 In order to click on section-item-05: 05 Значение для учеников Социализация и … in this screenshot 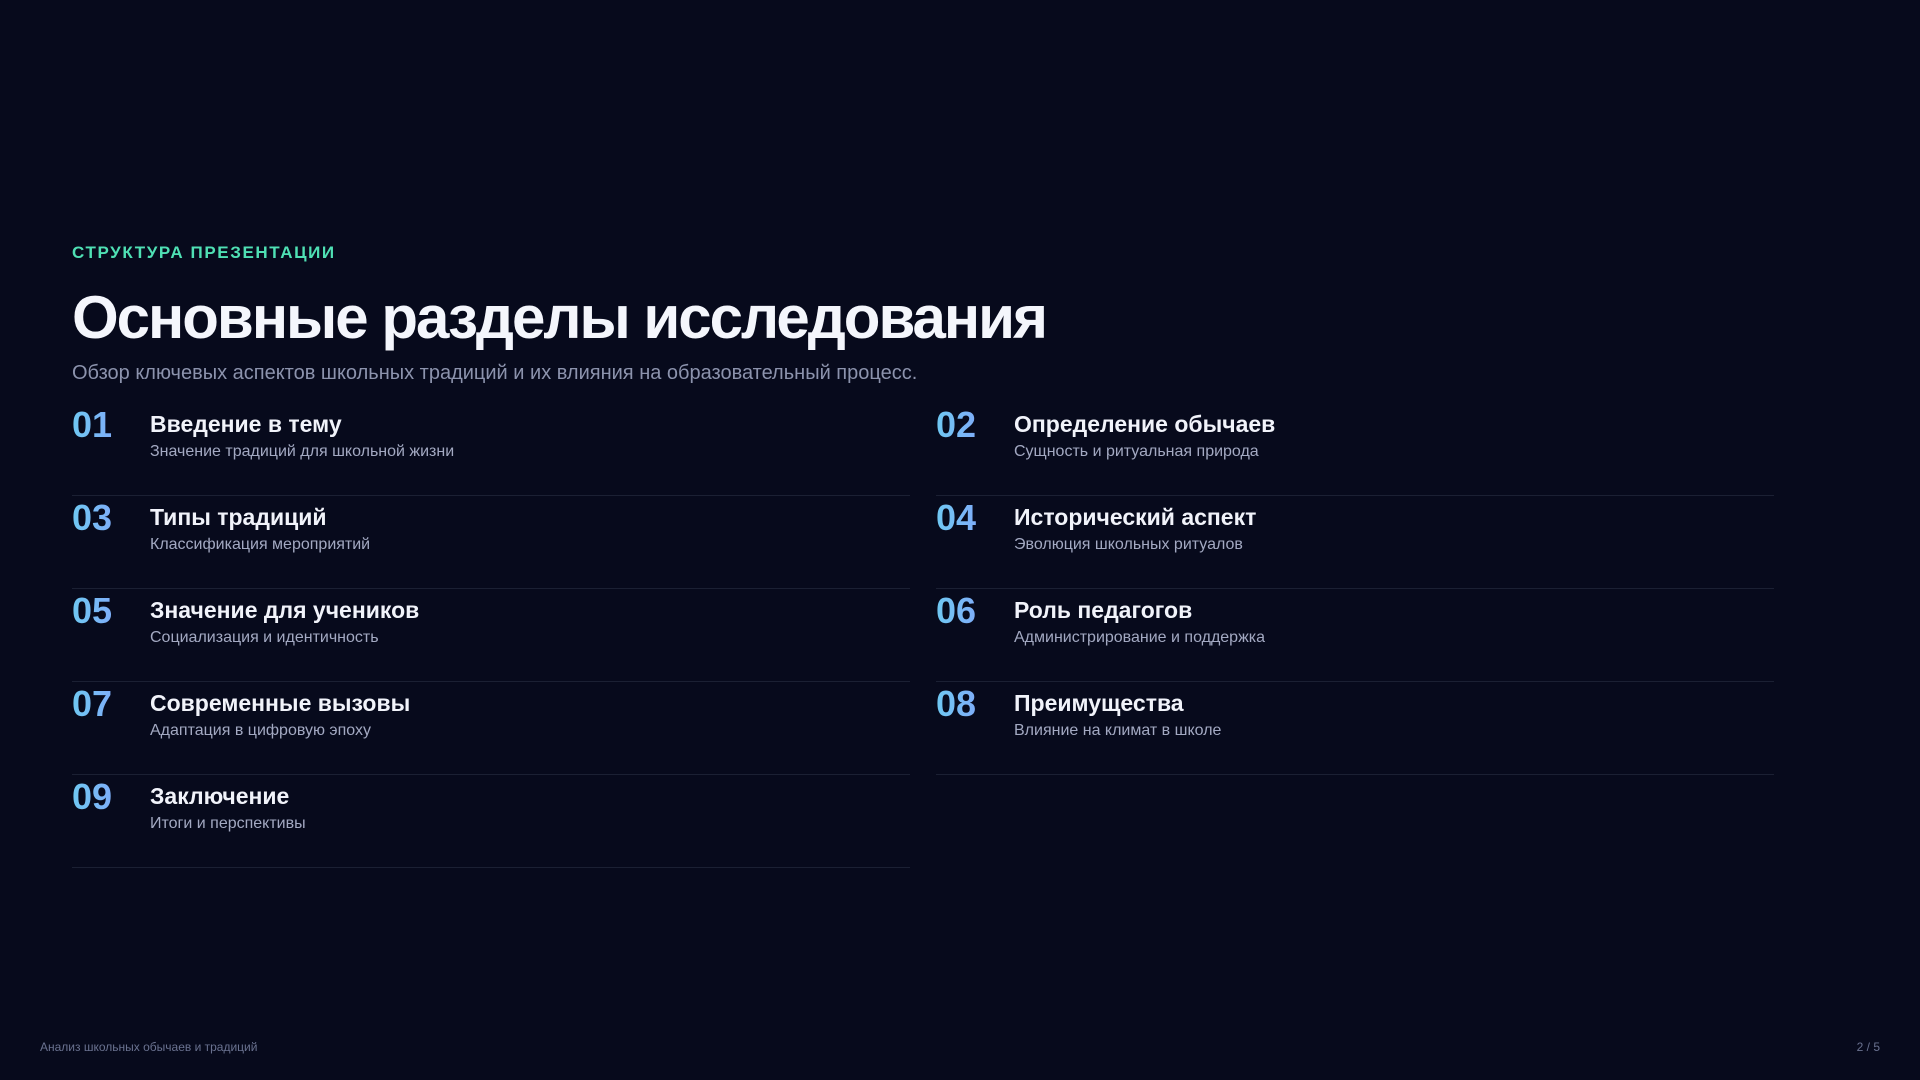, I will do `click(491, 635)`.